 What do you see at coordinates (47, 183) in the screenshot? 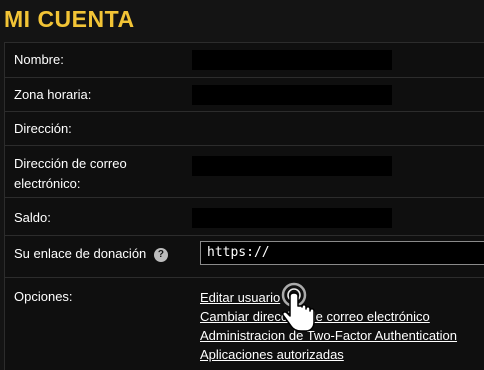
I see `correo-label-line2: electrónico:` at bounding box center [47, 183].